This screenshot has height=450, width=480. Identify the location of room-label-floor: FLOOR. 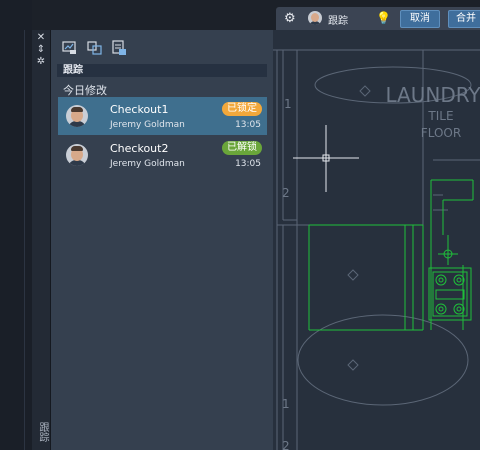
(441, 133).